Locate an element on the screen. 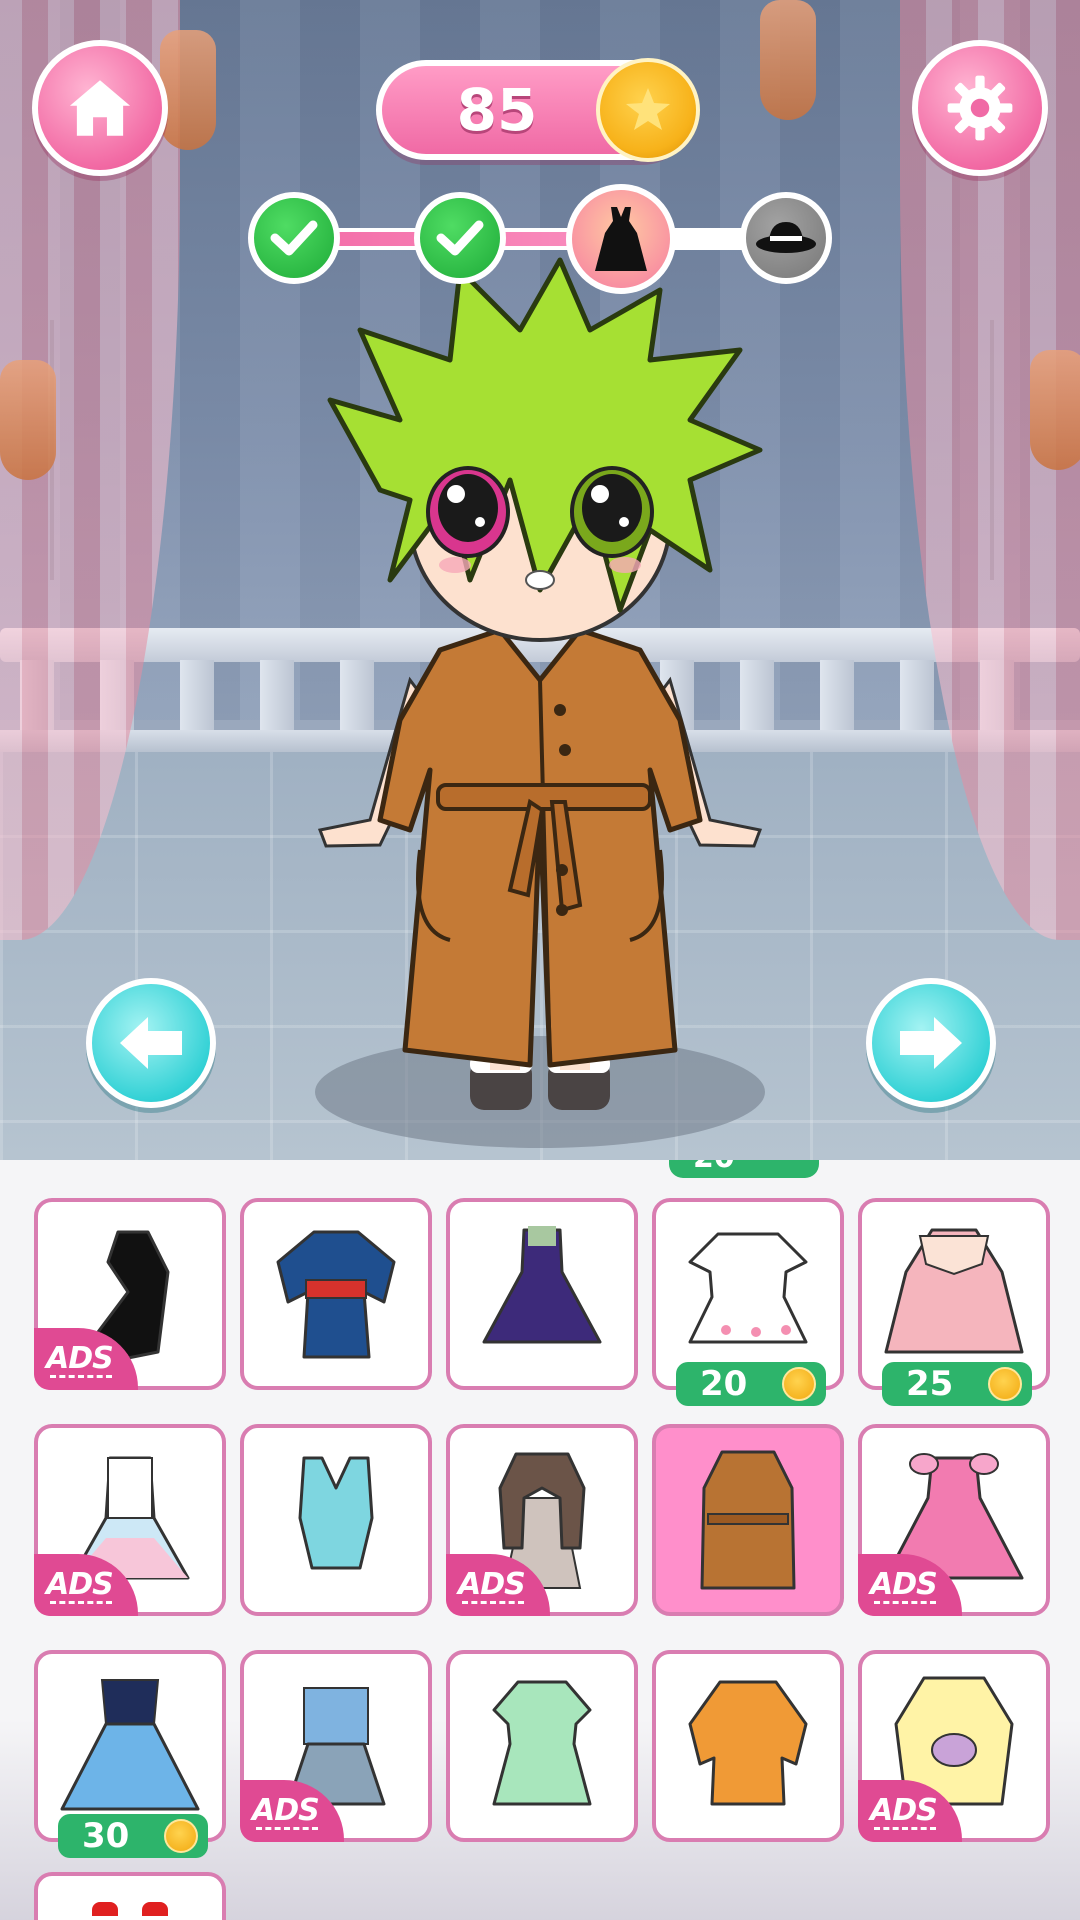 The width and height of the screenshot is (1080, 1920). arrow-left-icon is located at coordinates (151, 1043).